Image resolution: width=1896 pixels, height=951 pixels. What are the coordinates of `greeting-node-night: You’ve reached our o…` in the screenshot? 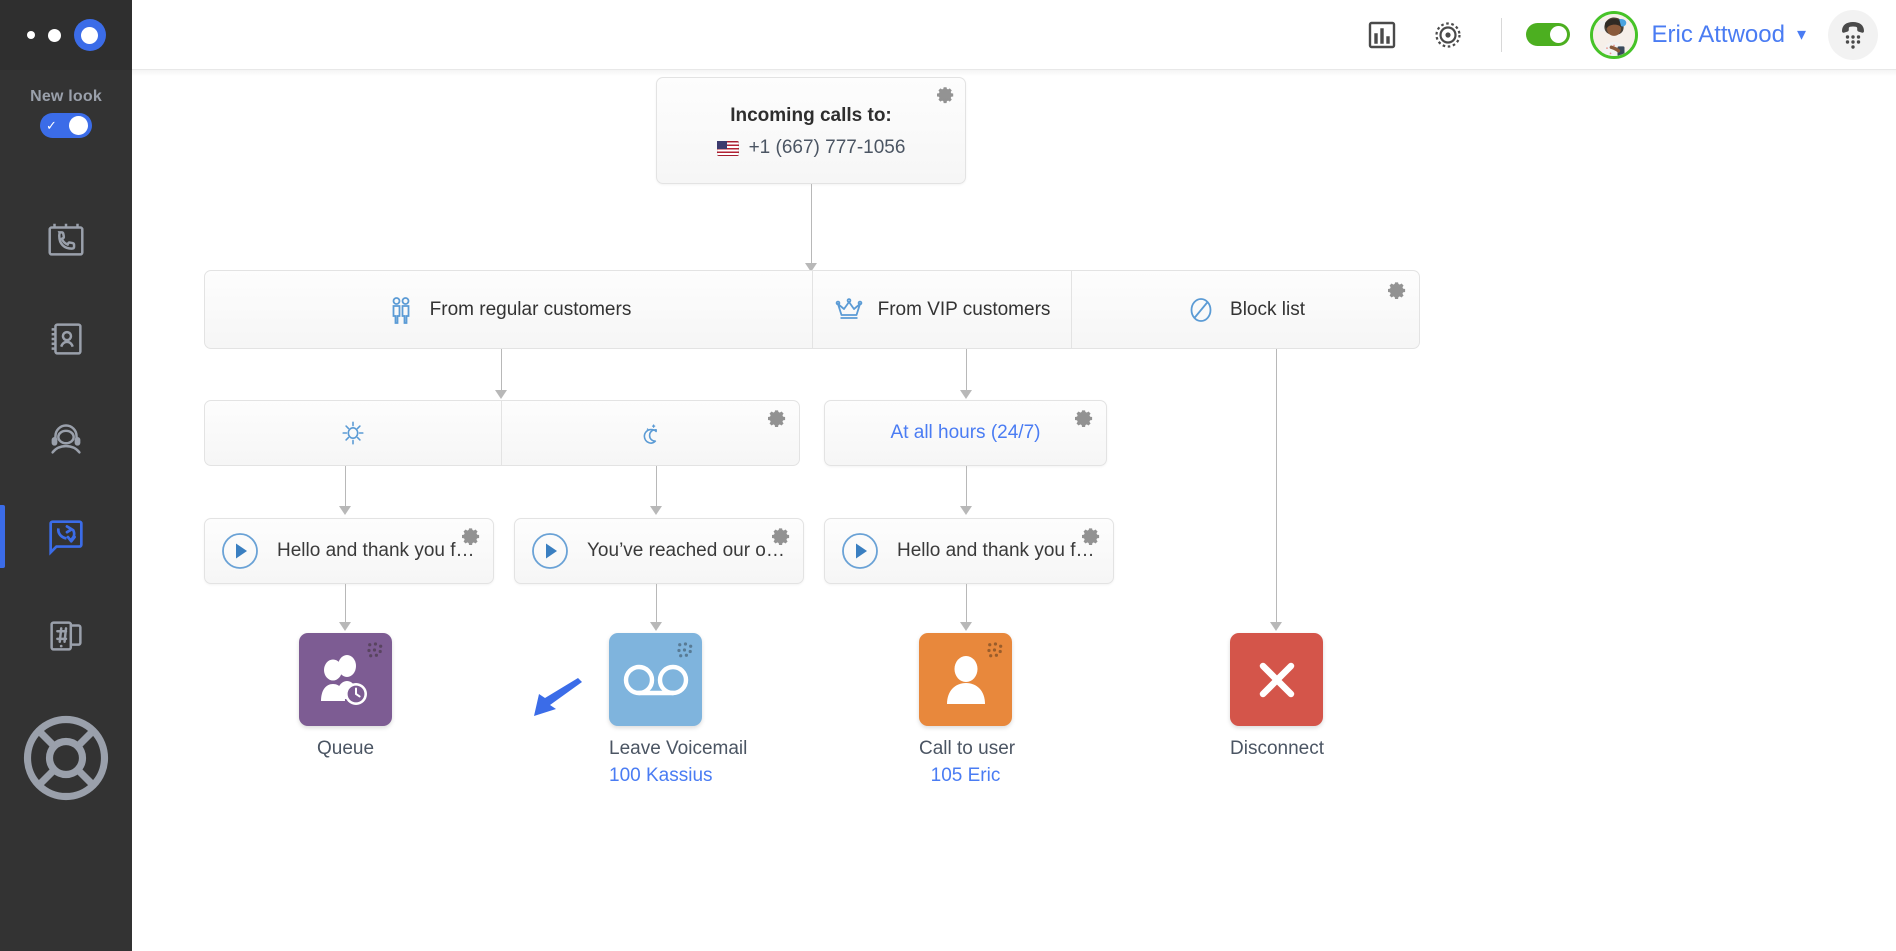 It's located at (659, 551).